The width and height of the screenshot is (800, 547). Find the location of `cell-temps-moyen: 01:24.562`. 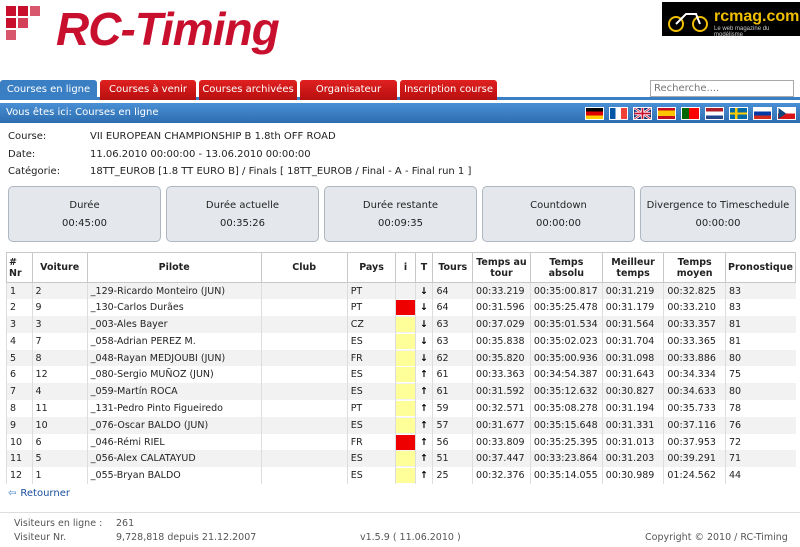

cell-temps-moyen: 01:24.562 is located at coordinates (694, 476).